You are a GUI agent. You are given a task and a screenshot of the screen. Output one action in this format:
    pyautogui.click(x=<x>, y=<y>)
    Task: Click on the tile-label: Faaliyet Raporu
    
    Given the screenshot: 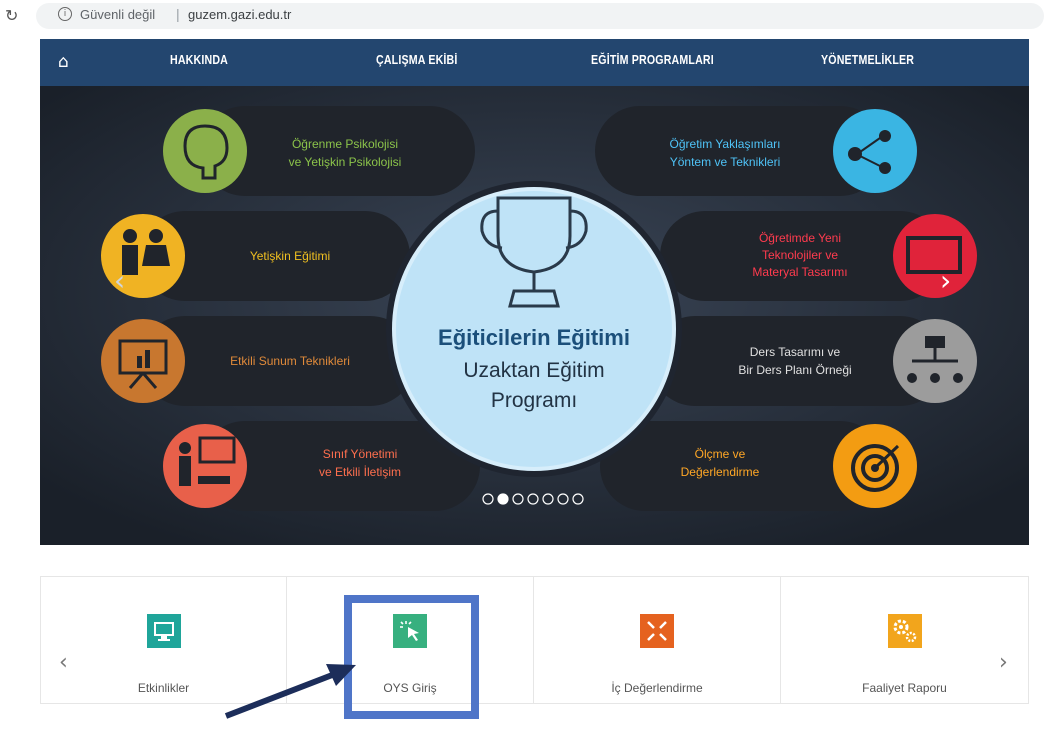 What is the action you would take?
    pyautogui.click(x=904, y=688)
    